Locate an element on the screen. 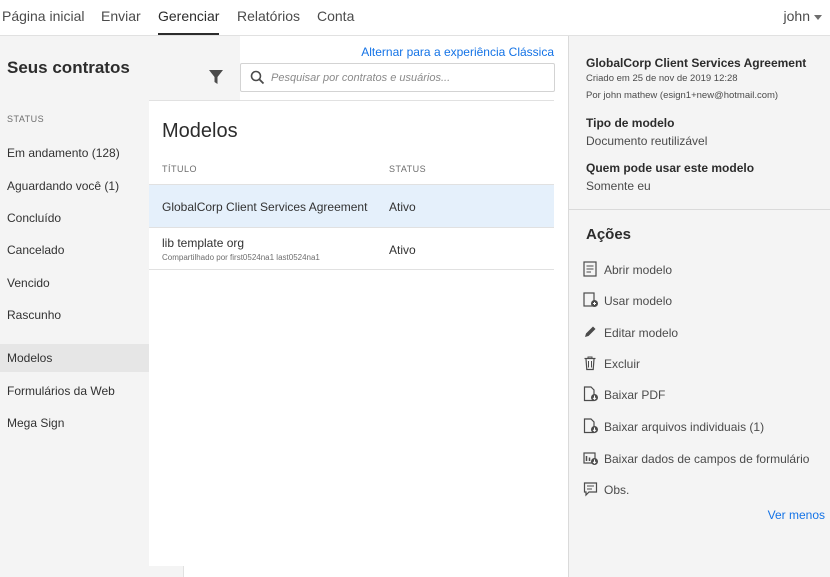  sidebar-item-canceled: Cancelado is located at coordinates (74, 250).